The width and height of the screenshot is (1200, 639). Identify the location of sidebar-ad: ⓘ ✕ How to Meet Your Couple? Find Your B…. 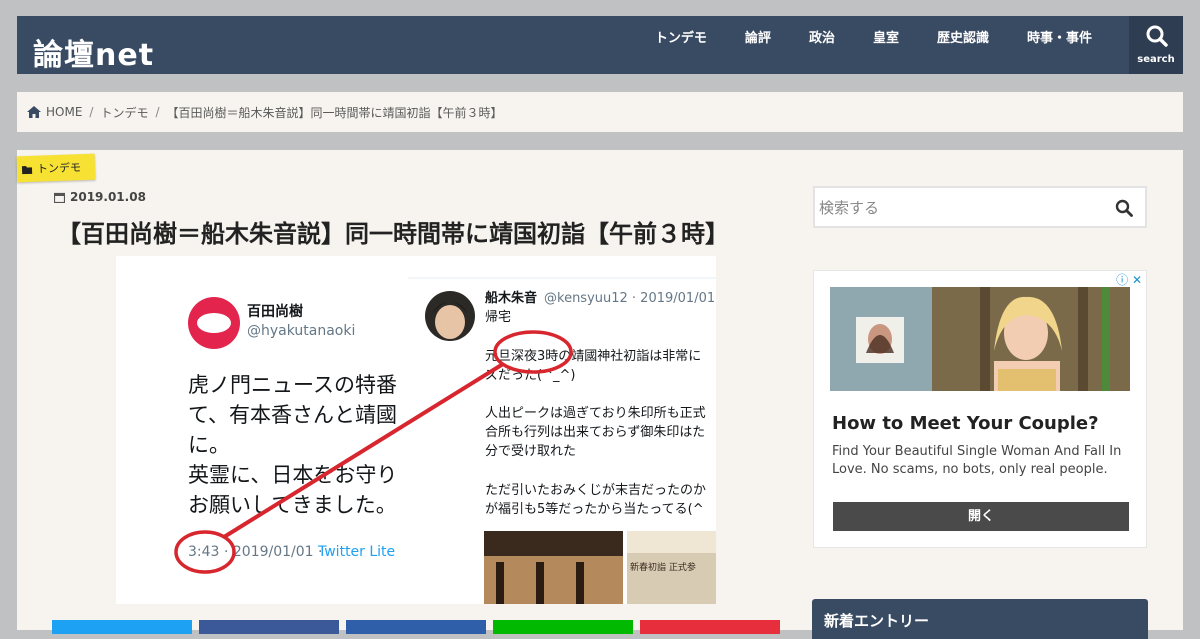
(980, 409).